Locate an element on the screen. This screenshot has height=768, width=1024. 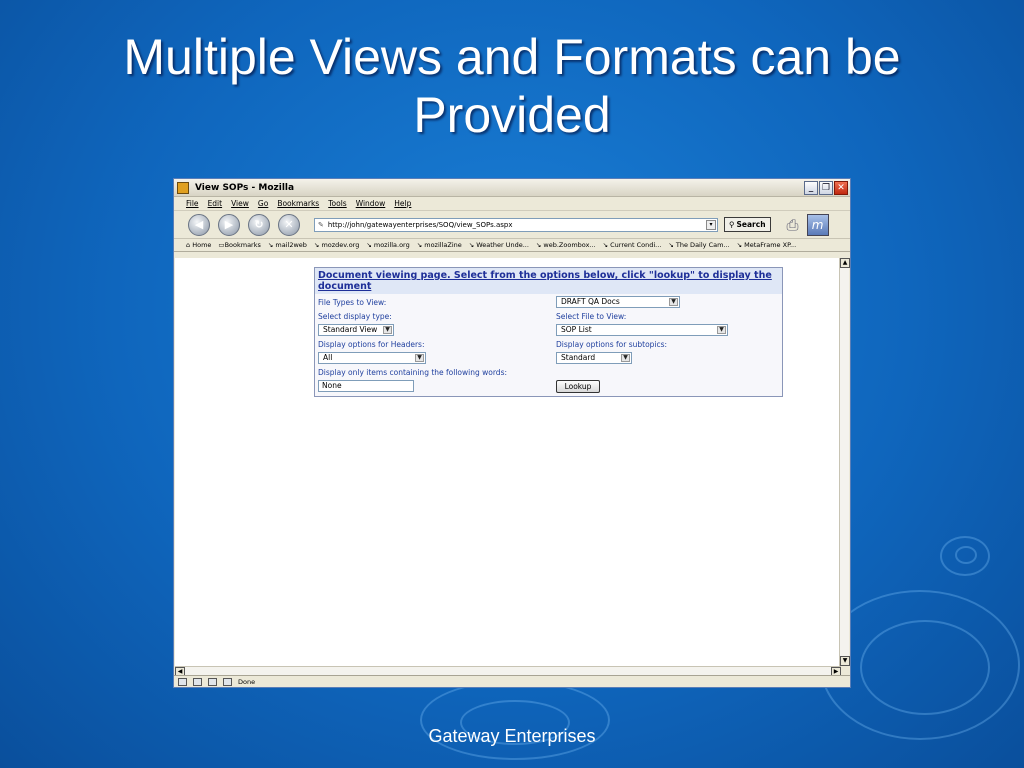
mail-icon is located at coordinates (182, 681).